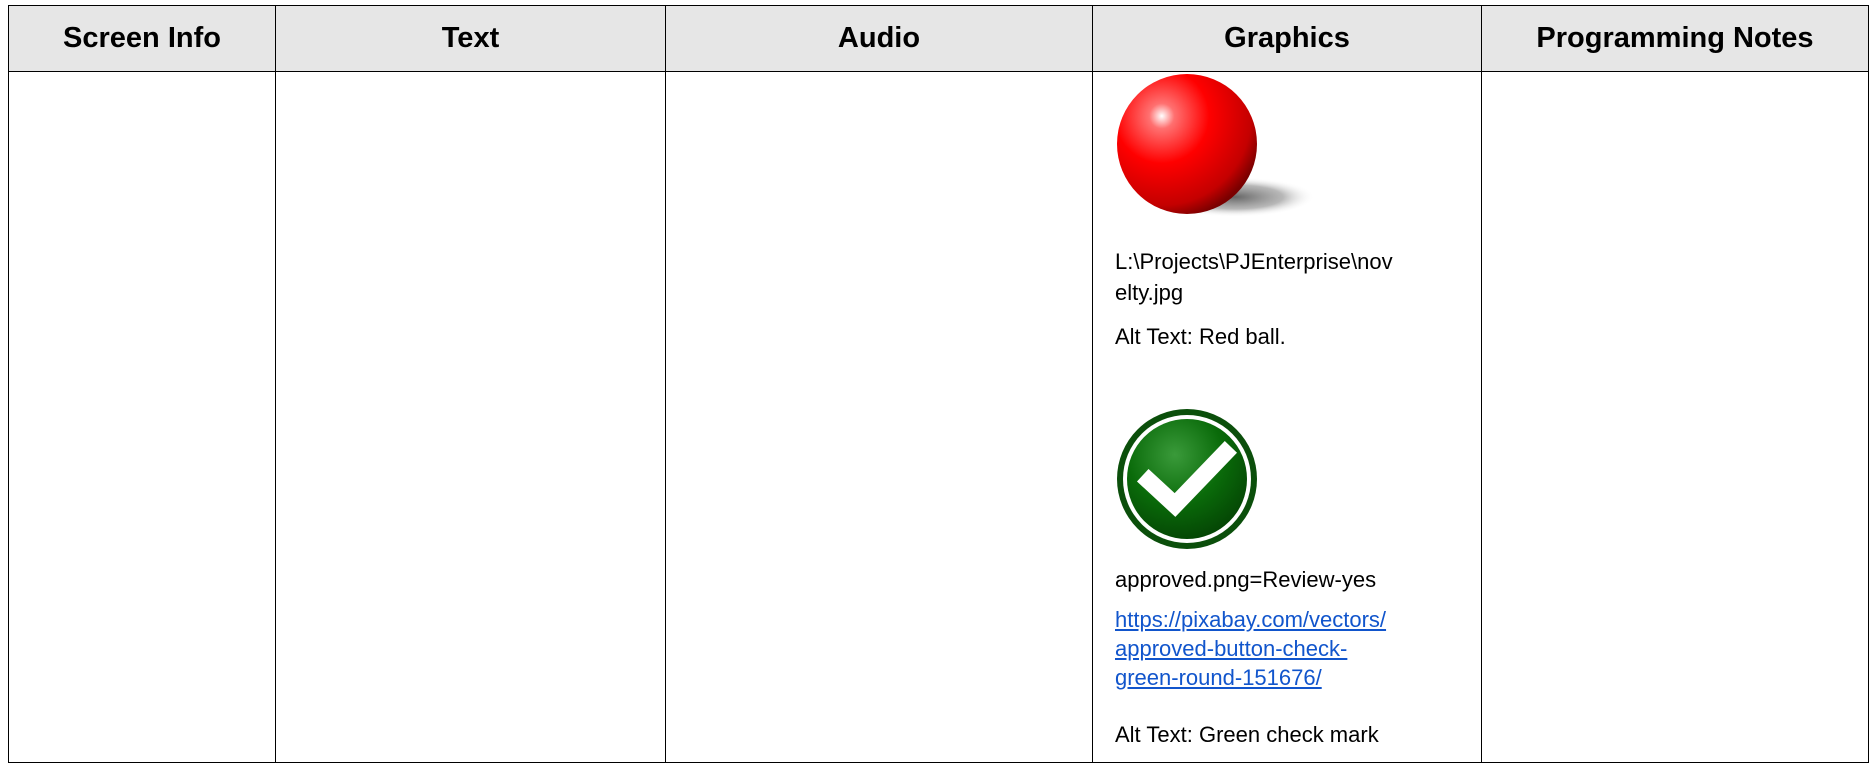 The width and height of the screenshot is (1872, 763). What do you see at coordinates (470, 38) in the screenshot?
I see `header-text: Text` at bounding box center [470, 38].